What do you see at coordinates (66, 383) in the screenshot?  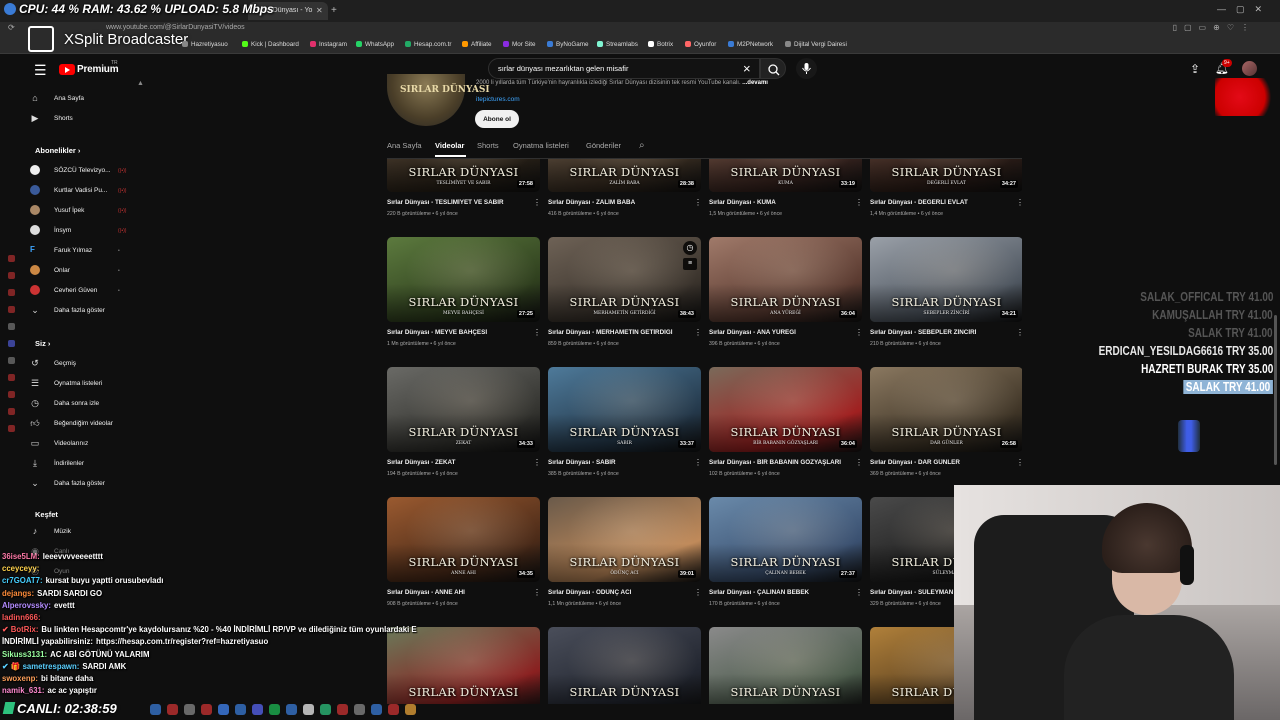 I see `sidebar-you-1: ☰ Oynatma listeleri` at bounding box center [66, 383].